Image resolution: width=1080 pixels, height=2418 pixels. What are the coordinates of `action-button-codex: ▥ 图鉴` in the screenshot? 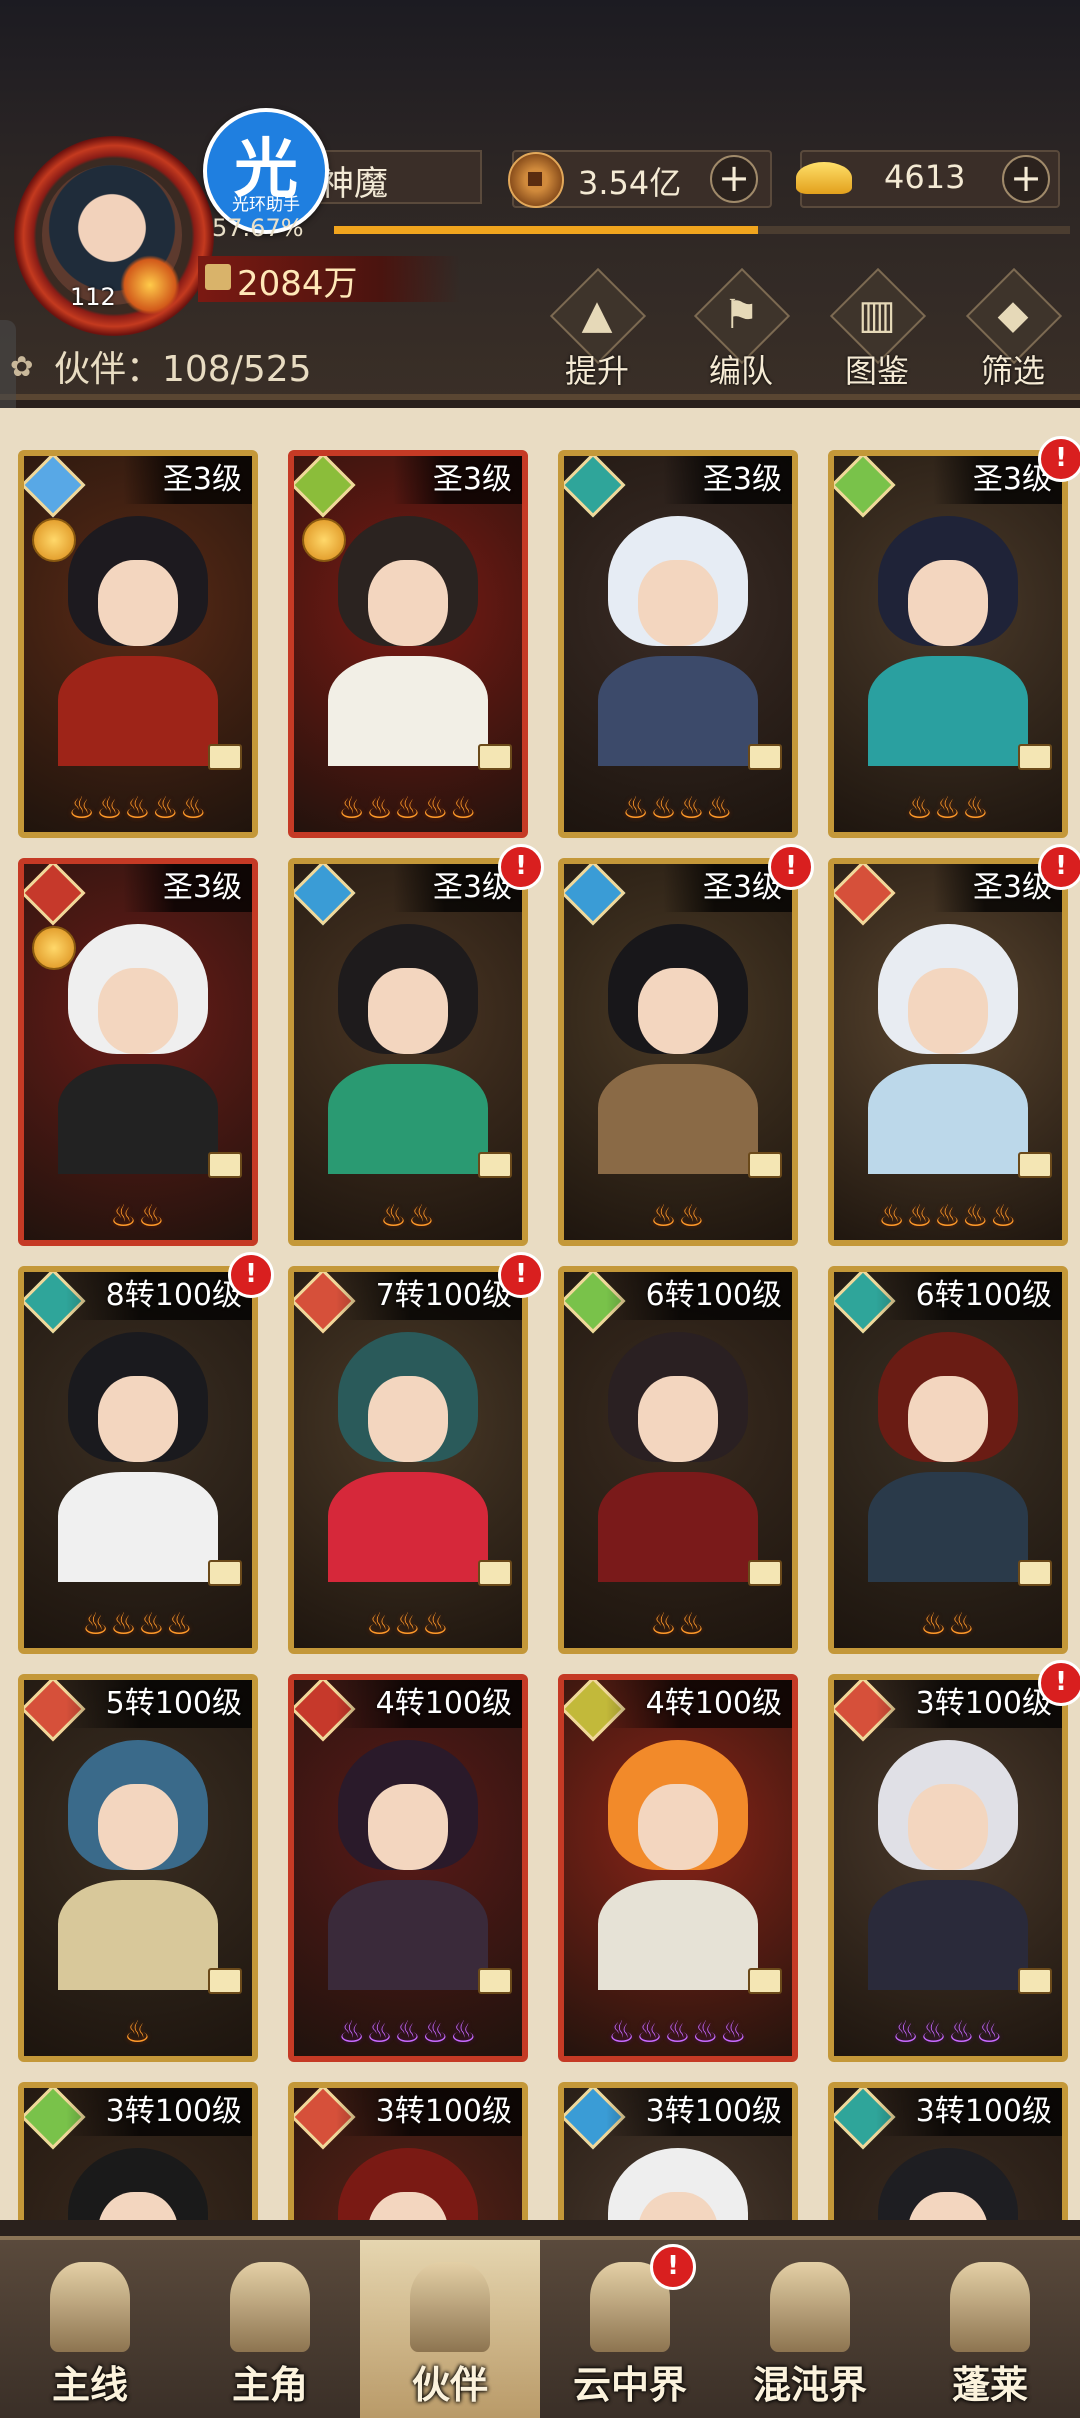 It's located at (877, 328).